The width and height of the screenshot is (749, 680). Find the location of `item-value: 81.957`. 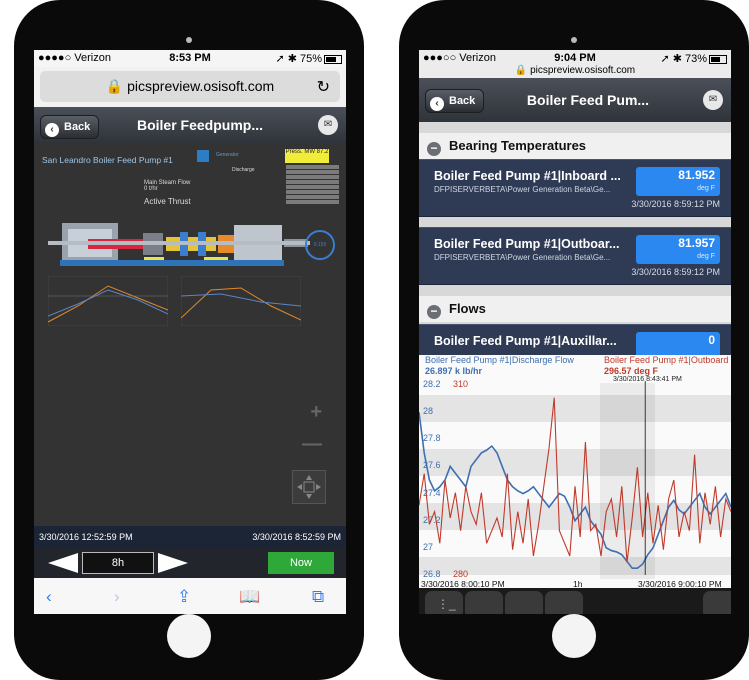

item-value: 81.957 is located at coordinates (696, 243).